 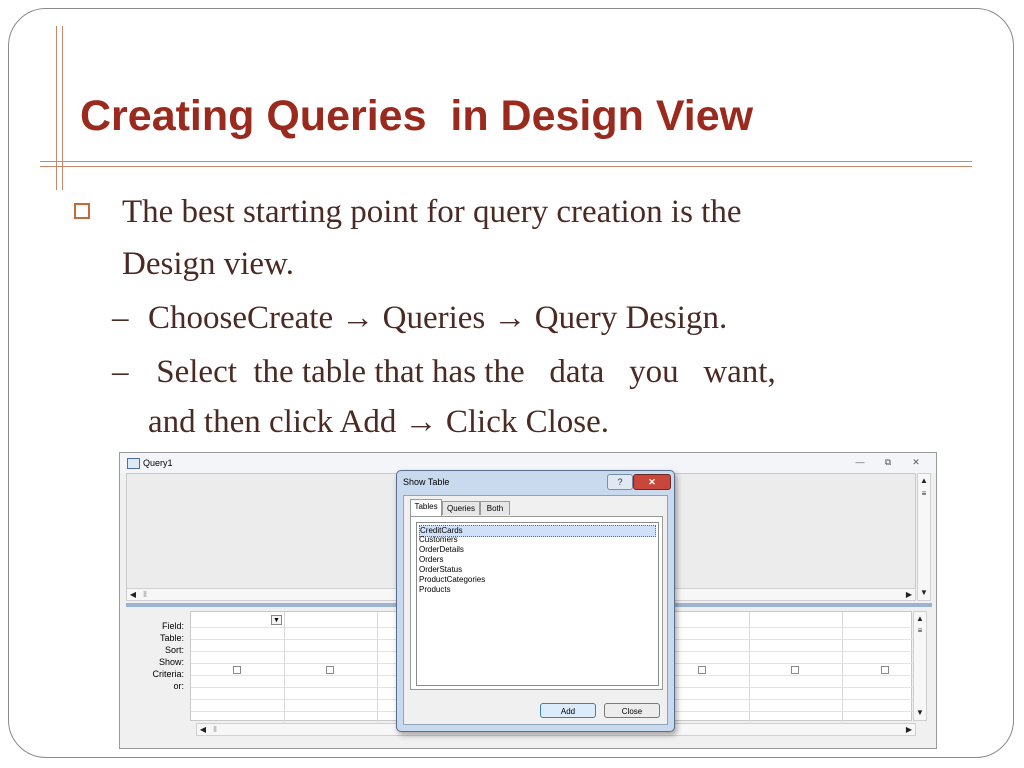 What do you see at coordinates (438, 318) in the screenshot?
I see `sub-bullet-text: ChooseCreate → Queries → Query Design.` at bounding box center [438, 318].